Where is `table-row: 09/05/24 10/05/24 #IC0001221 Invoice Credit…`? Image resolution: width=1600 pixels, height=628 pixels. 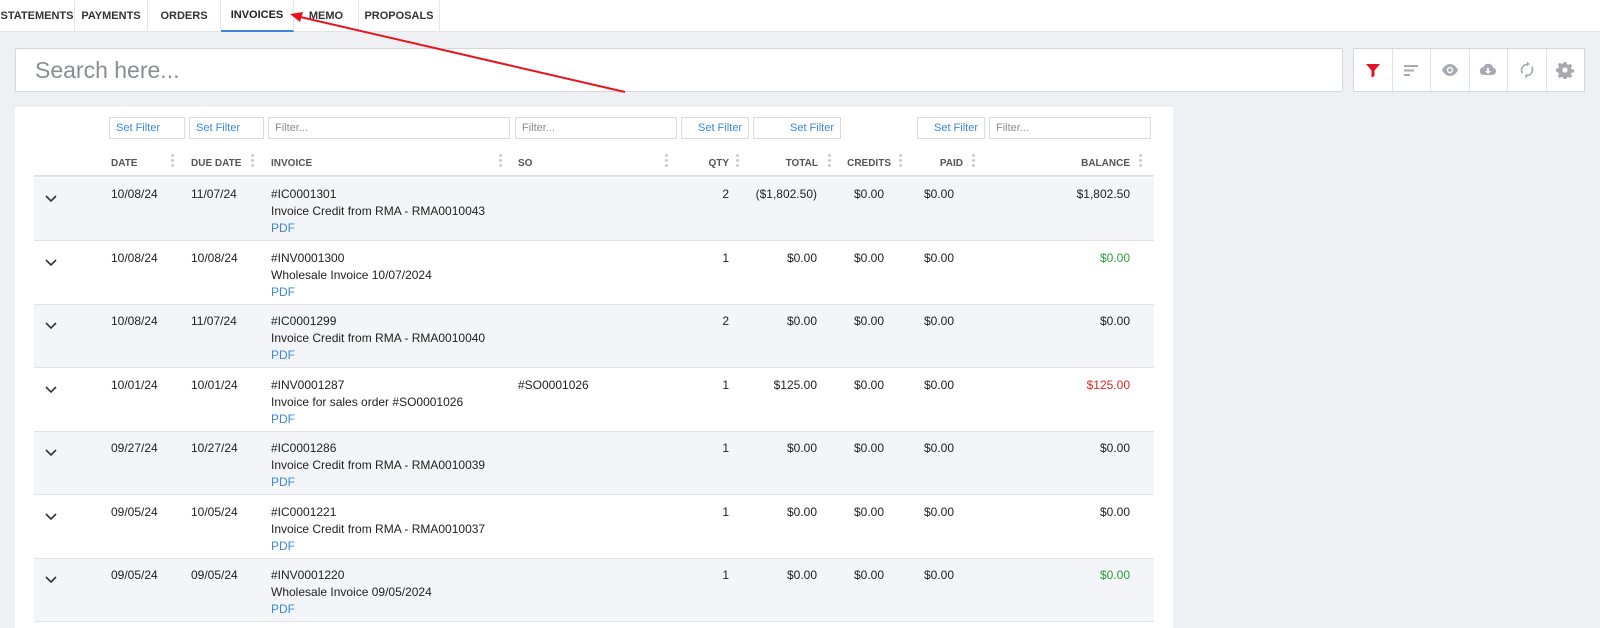 table-row: 09/05/24 10/05/24 #IC0001221 Invoice Credit… is located at coordinates (594, 527).